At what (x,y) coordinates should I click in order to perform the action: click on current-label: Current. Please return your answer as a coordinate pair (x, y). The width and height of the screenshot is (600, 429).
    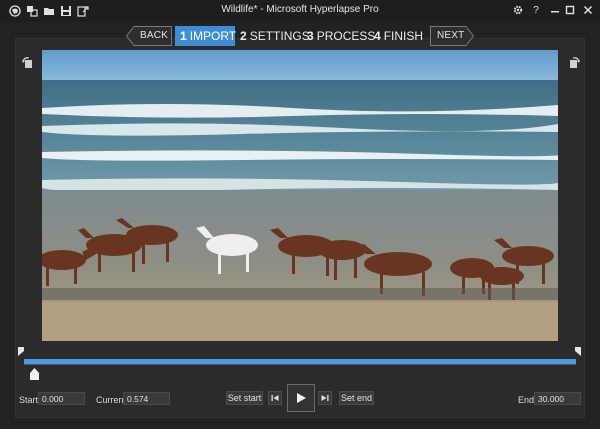
    Looking at the image, I should click on (111, 400).